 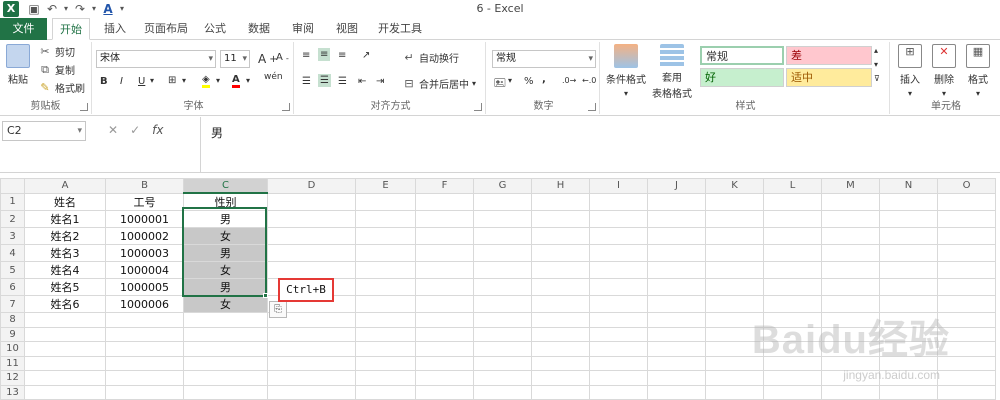 What do you see at coordinates (742, 77) in the screenshot?
I see `style-good: 好` at bounding box center [742, 77].